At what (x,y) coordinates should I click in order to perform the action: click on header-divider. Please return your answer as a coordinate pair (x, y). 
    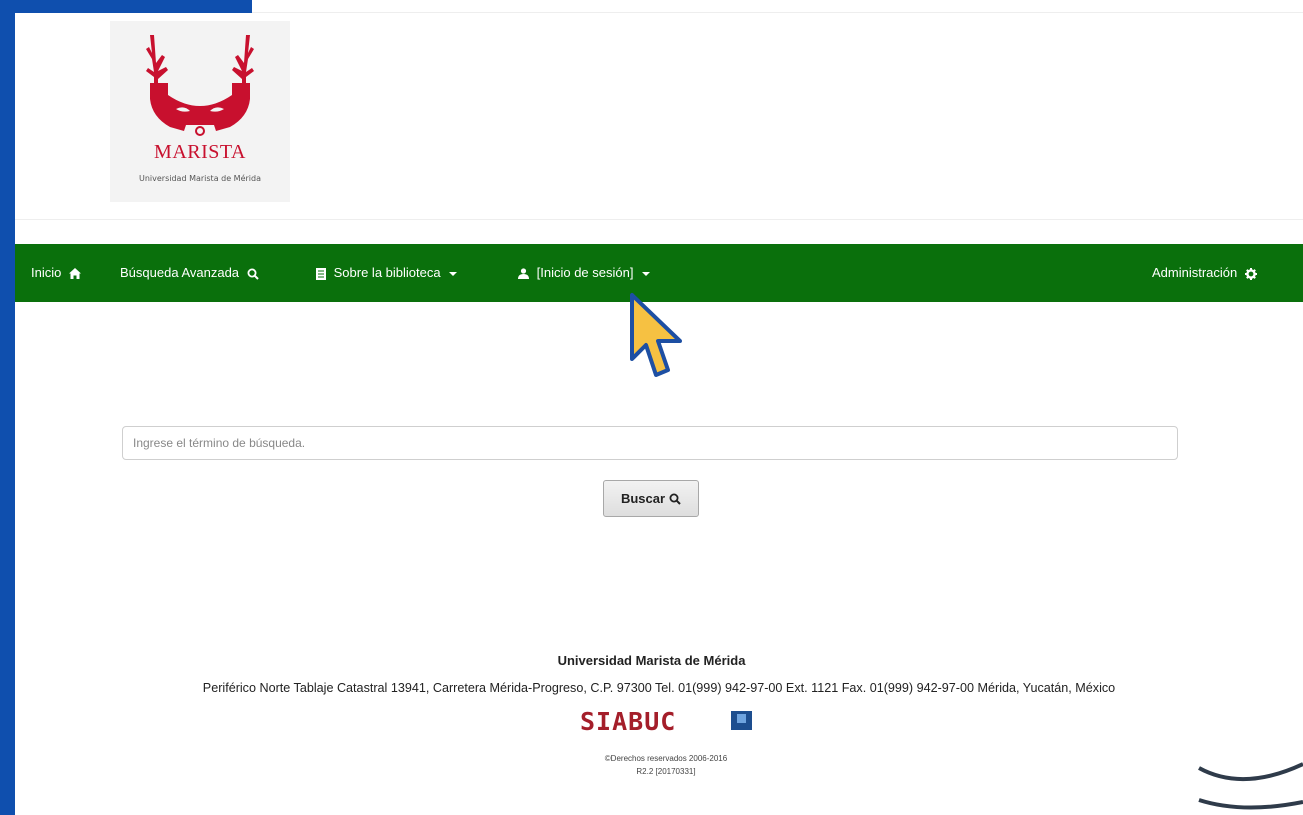
    Looking at the image, I should click on (777, 12).